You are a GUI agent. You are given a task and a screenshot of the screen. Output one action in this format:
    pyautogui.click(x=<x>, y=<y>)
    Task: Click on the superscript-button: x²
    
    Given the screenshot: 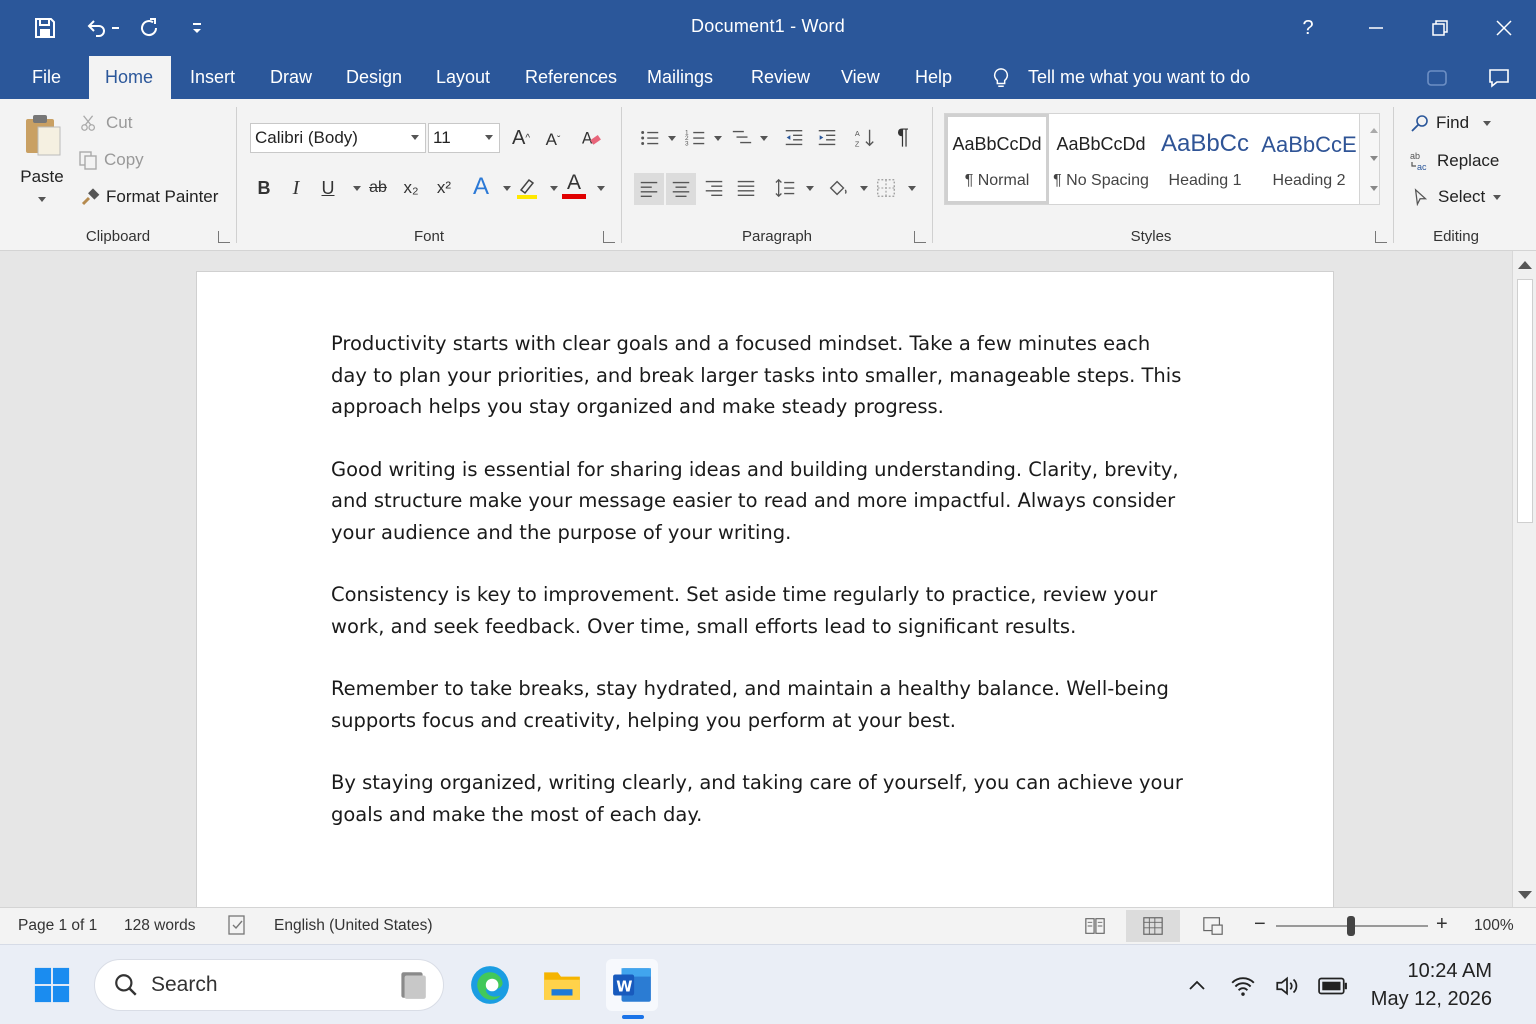 What is the action you would take?
    pyautogui.click(x=444, y=188)
    